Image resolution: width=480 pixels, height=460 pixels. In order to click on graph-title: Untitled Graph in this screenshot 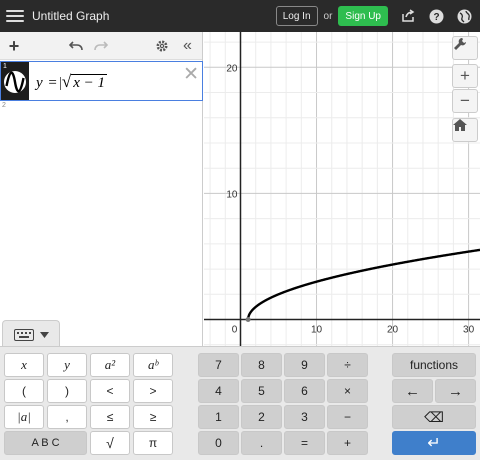, I will do `click(70, 16)`.